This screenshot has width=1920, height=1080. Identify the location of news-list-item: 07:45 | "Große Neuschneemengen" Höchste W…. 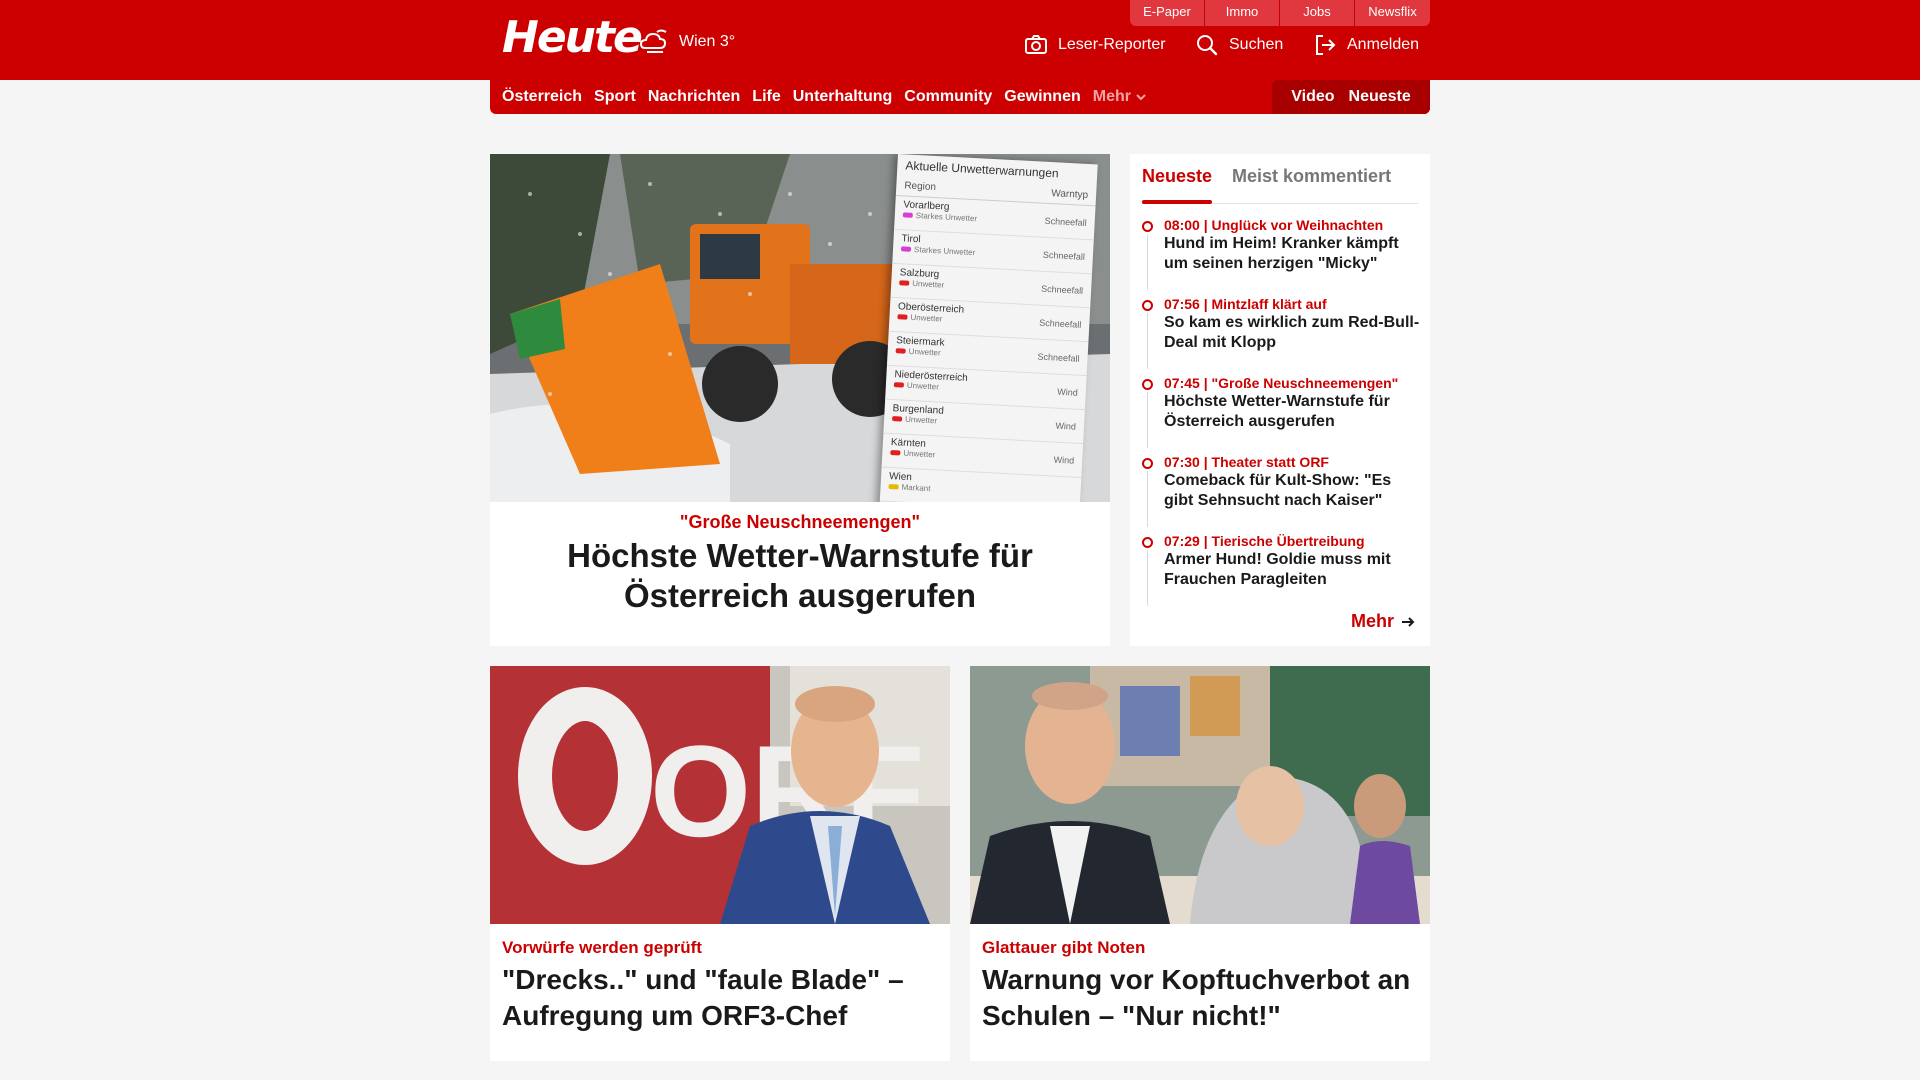
(1282, 413).